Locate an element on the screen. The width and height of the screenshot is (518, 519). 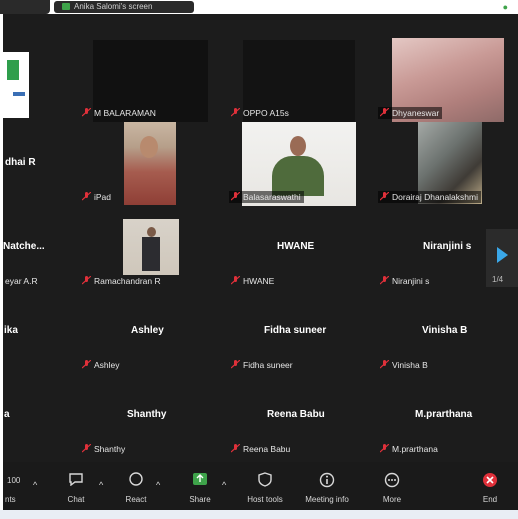
screen-share-icon is located at coordinates (66, 7).